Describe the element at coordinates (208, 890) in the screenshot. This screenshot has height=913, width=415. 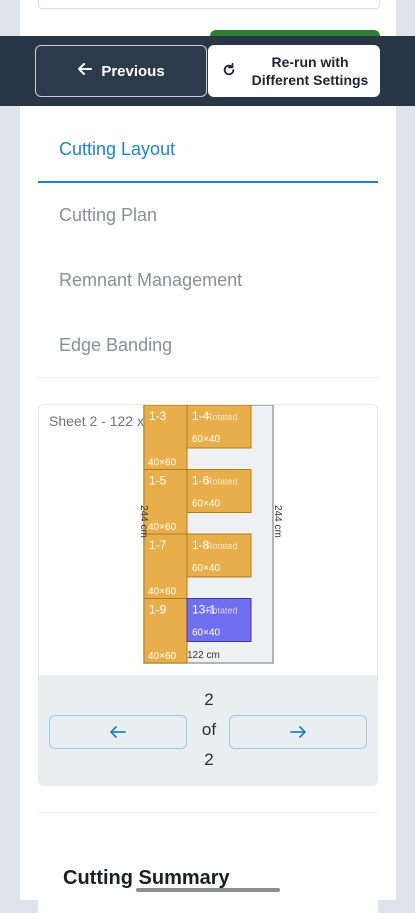
I see `home-indicator` at that location.